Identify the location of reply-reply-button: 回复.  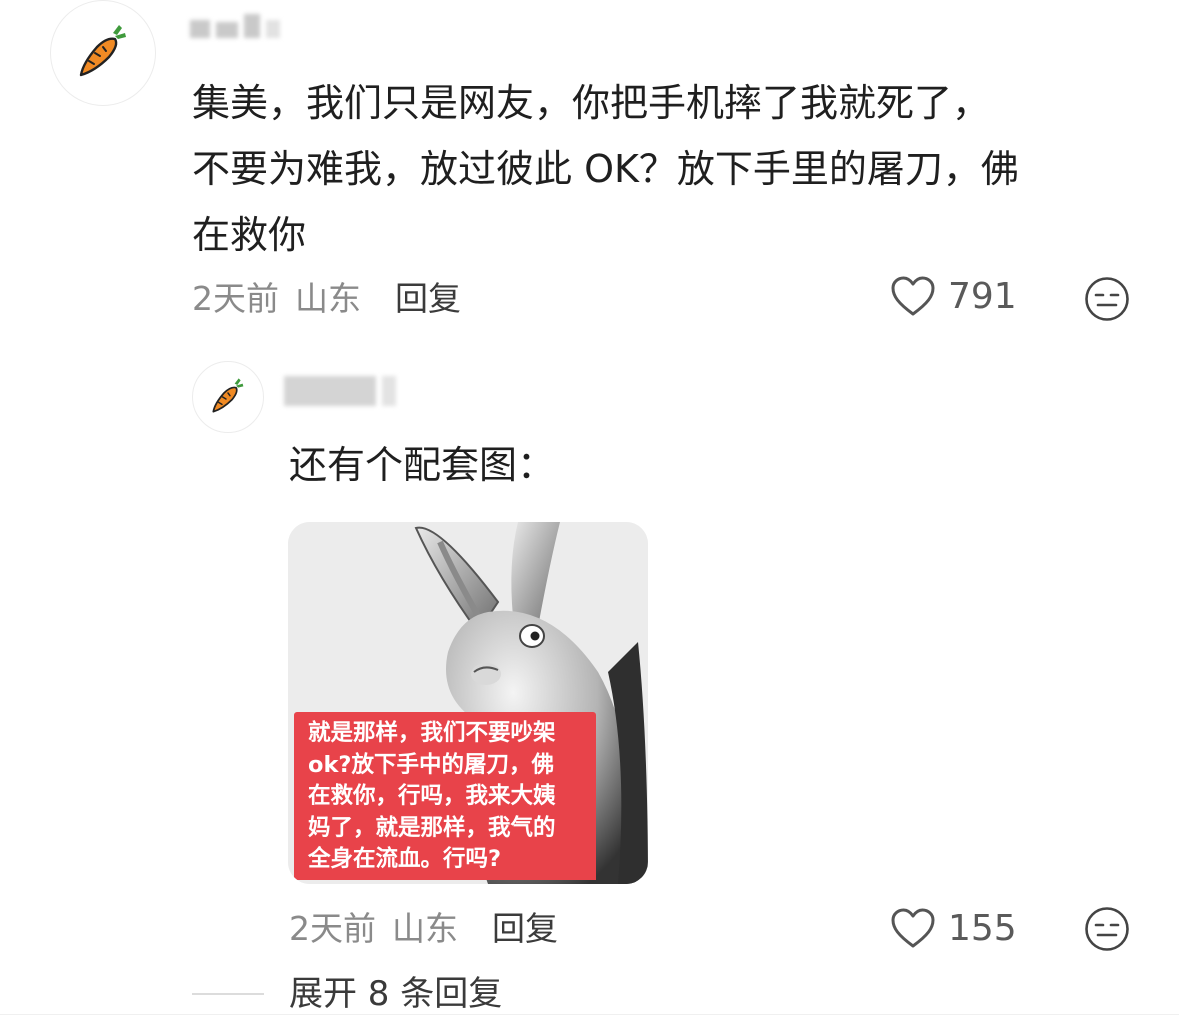
(525, 926).